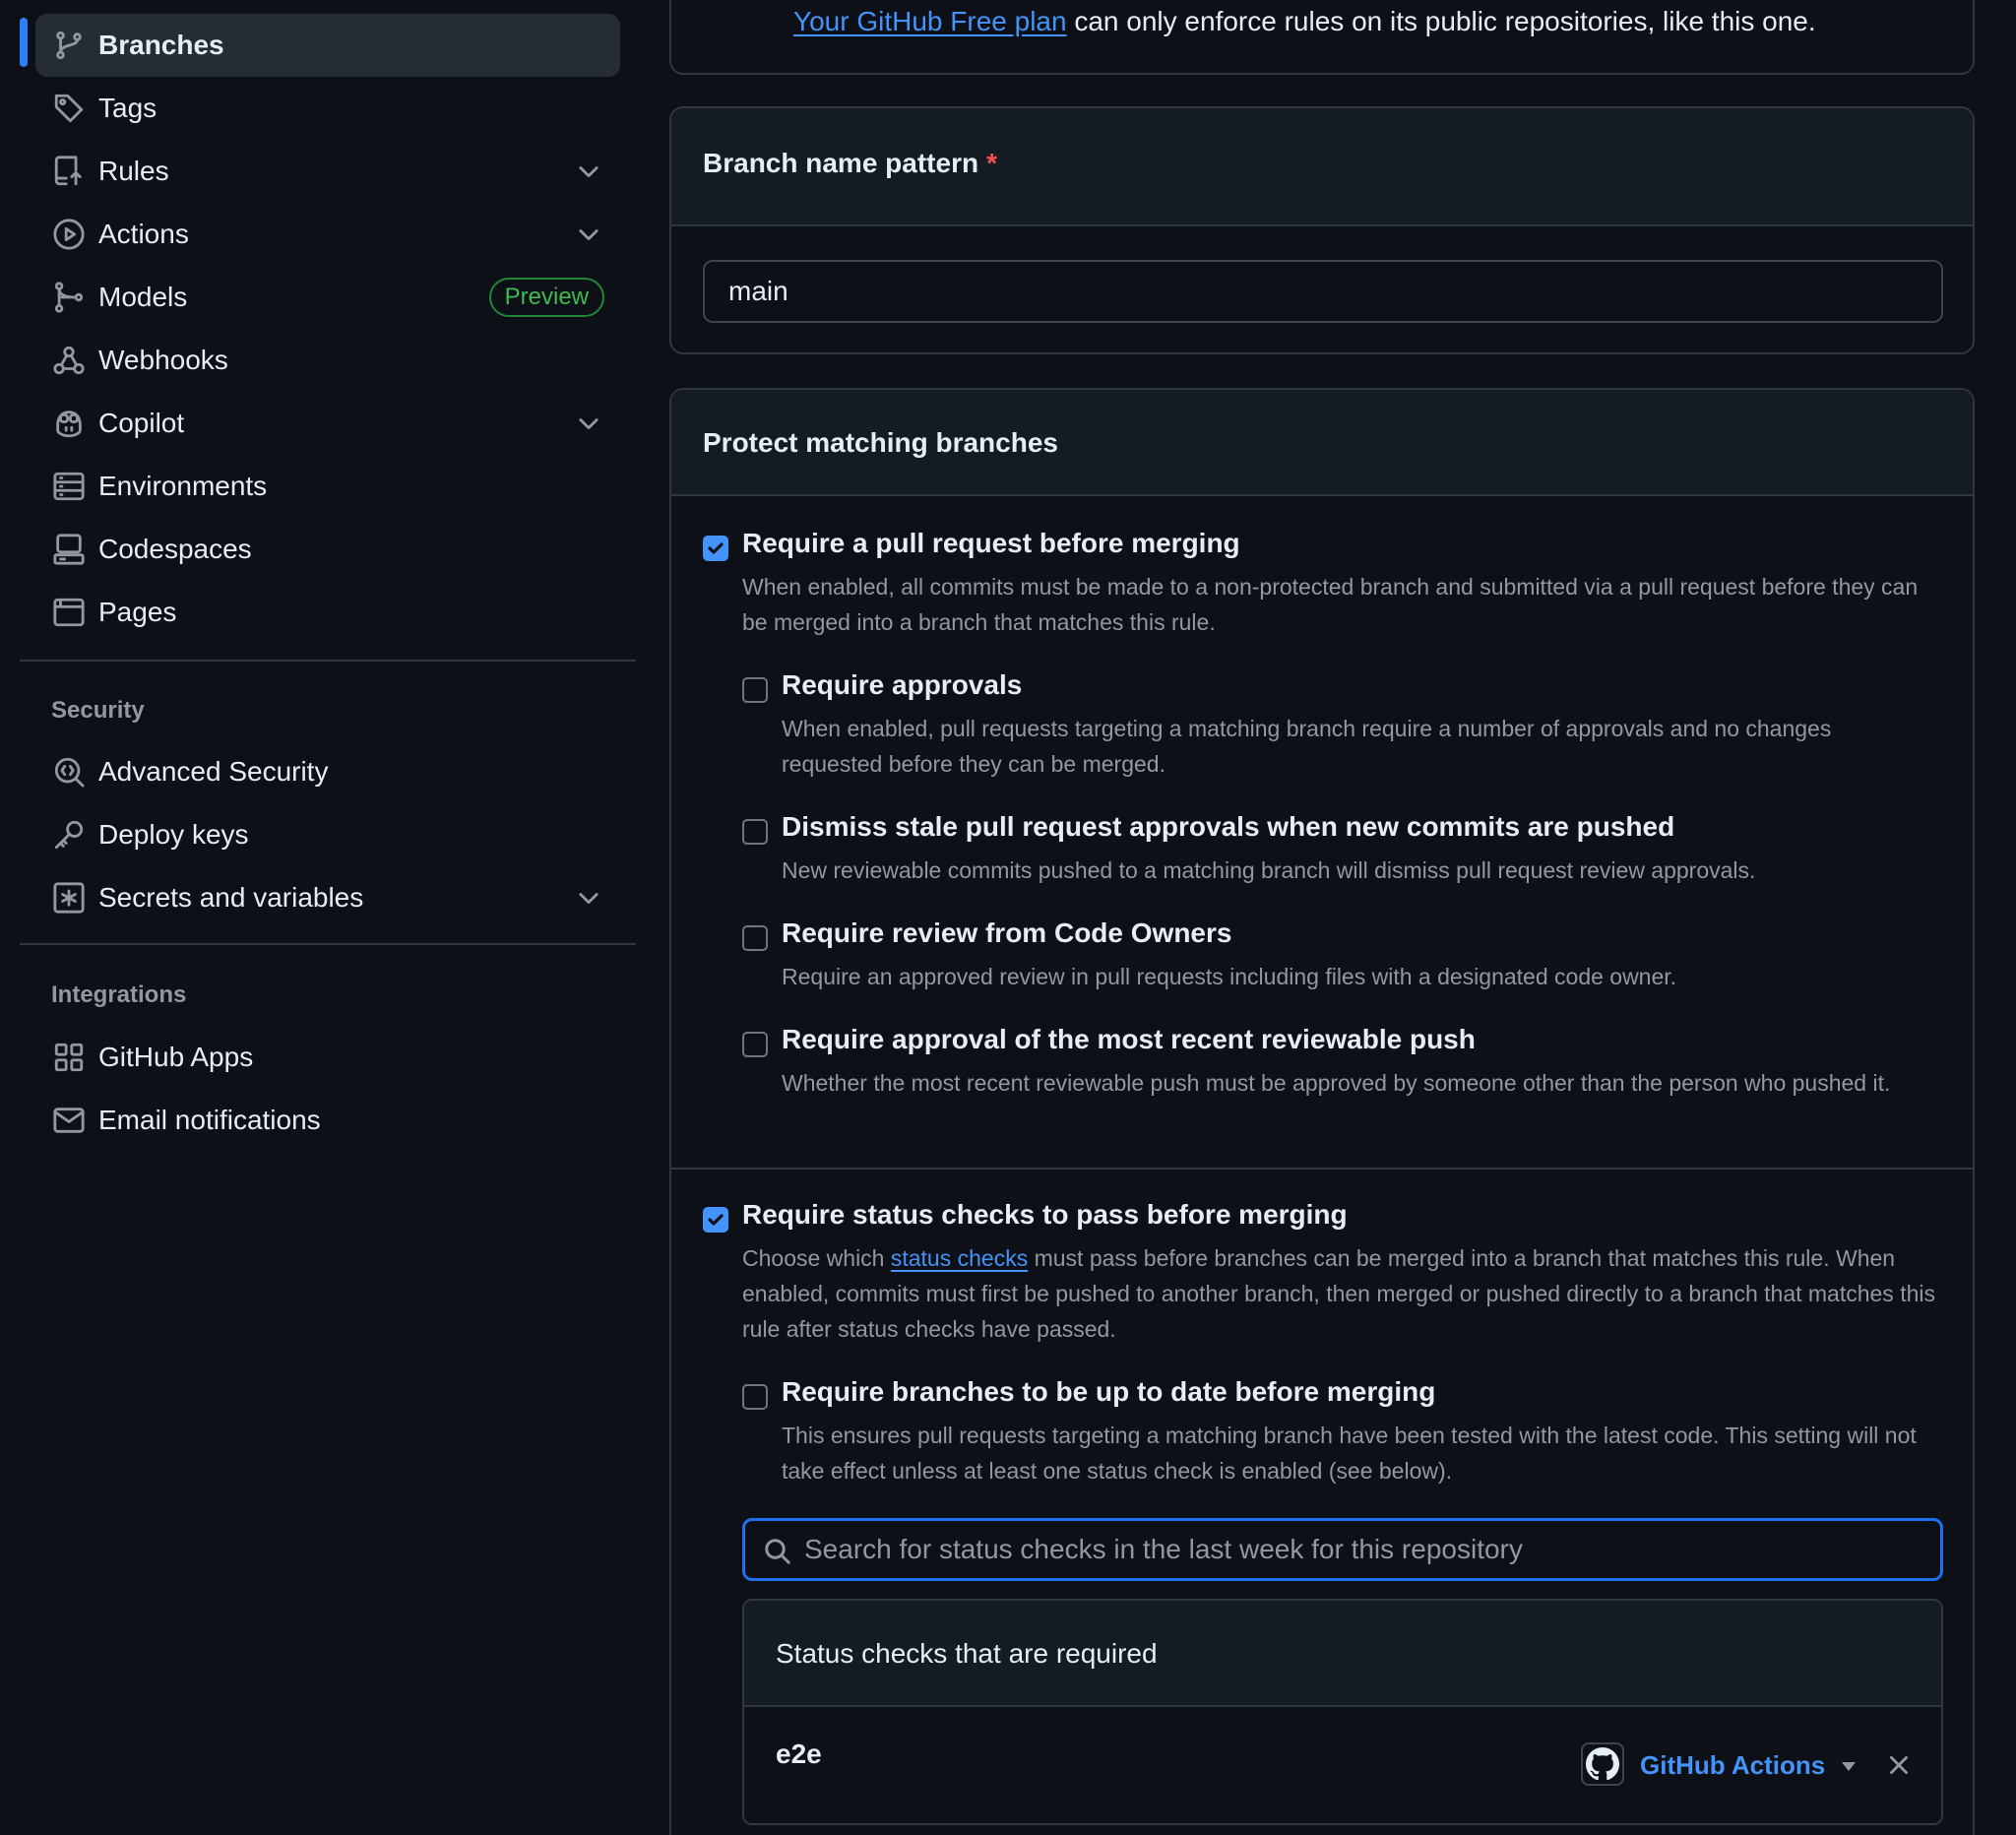  I want to click on sidebar-item-label: Advanced Security, so click(213, 771).